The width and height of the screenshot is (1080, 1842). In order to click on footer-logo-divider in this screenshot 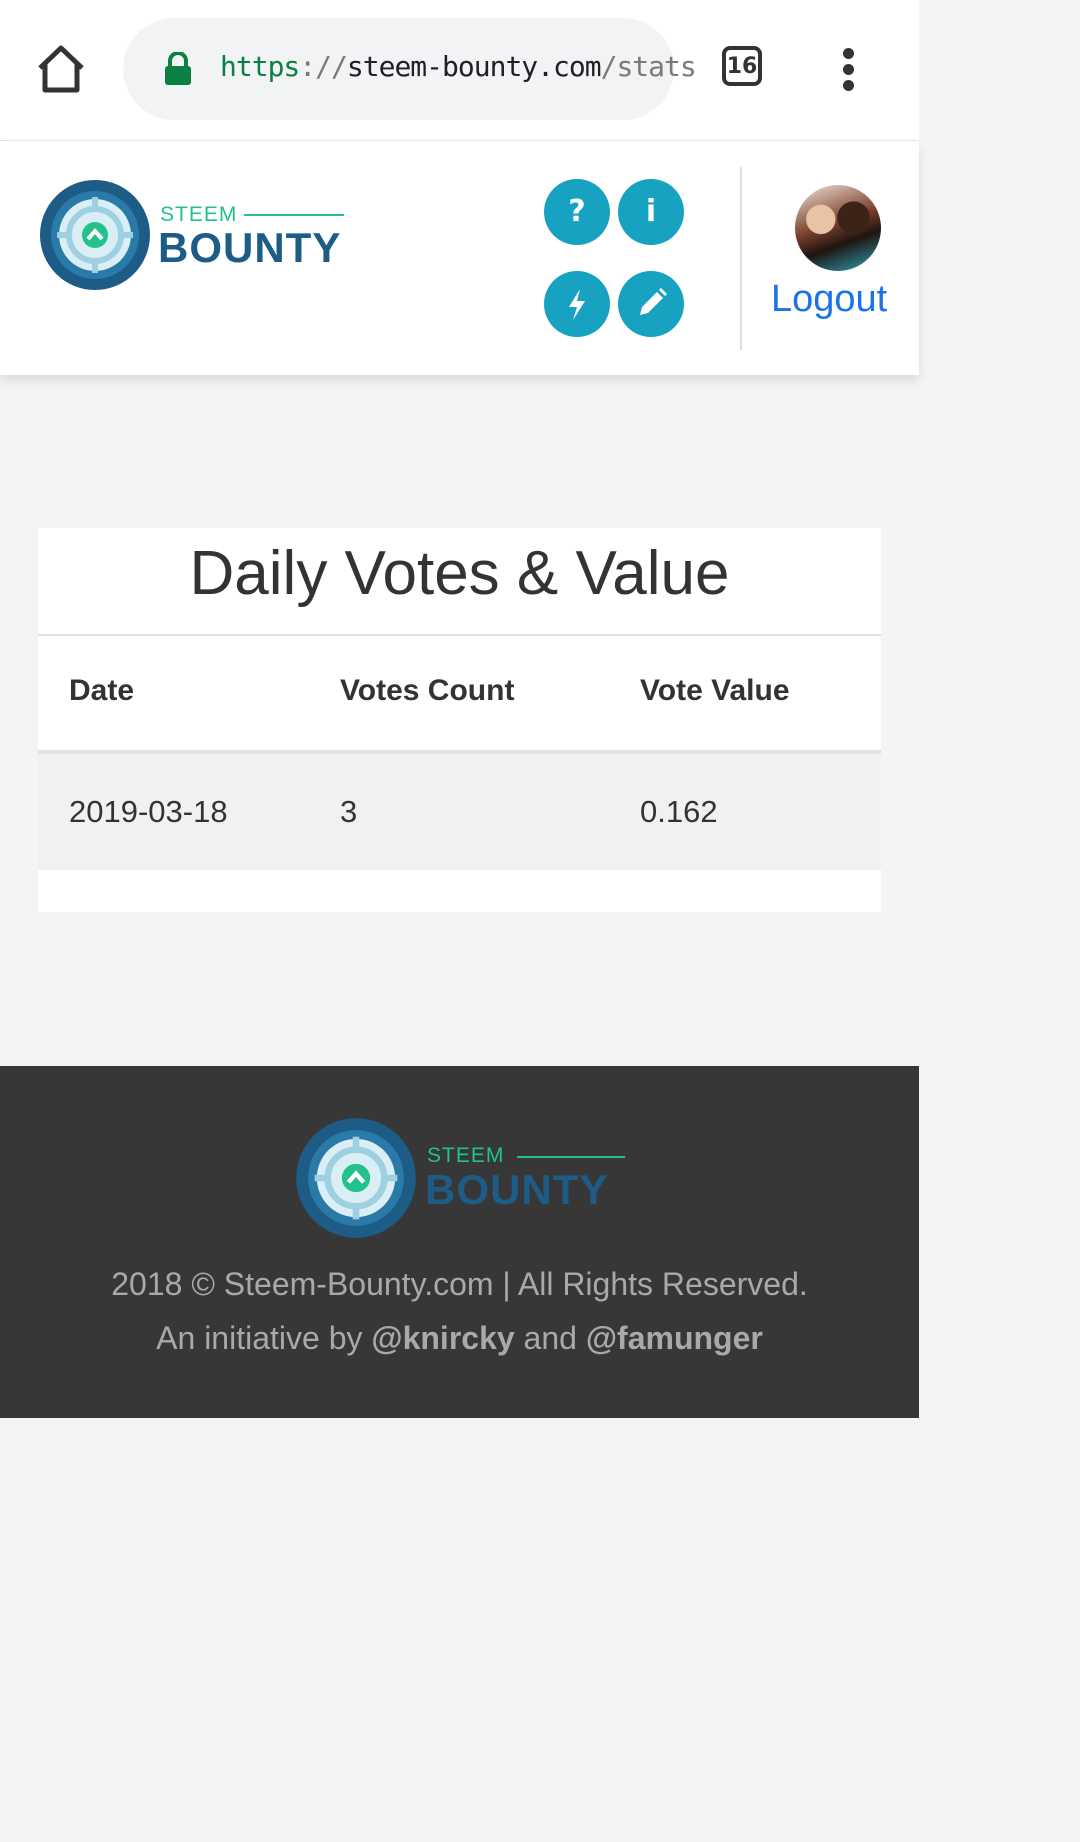, I will do `click(571, 1157)`.